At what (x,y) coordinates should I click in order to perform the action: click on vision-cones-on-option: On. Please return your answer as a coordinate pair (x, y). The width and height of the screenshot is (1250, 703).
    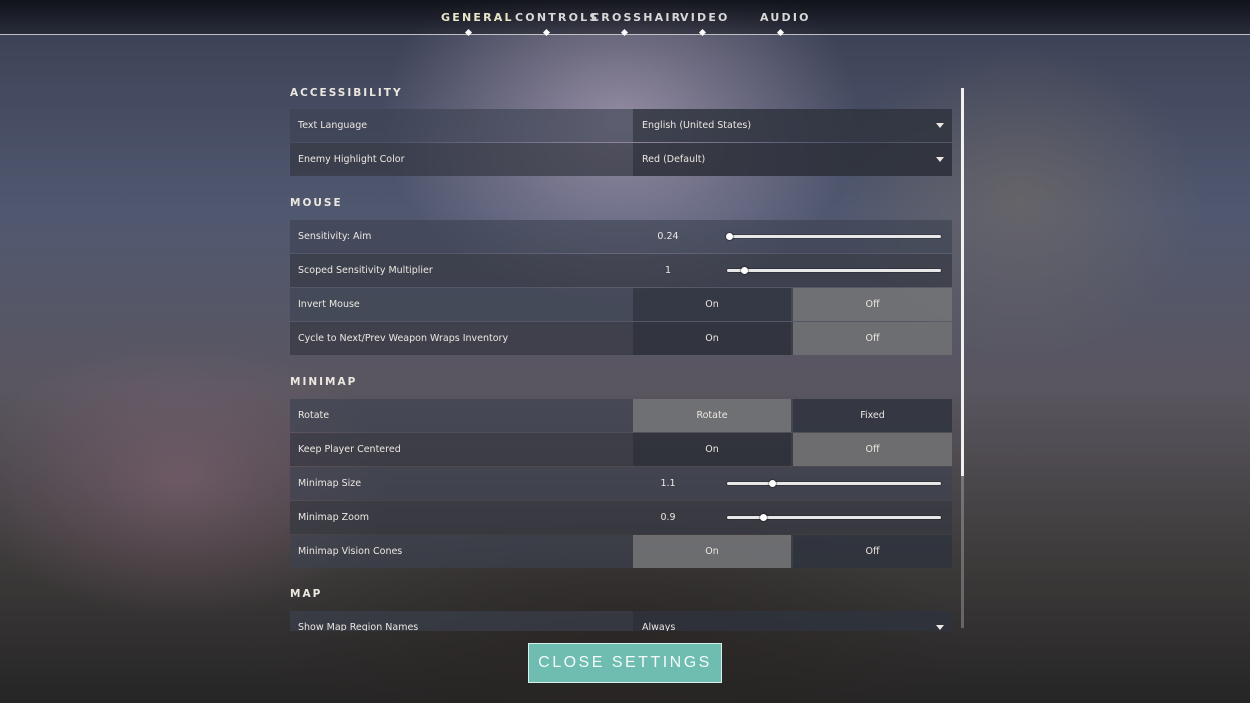
    Looking at the image, I should click on (712, 551).